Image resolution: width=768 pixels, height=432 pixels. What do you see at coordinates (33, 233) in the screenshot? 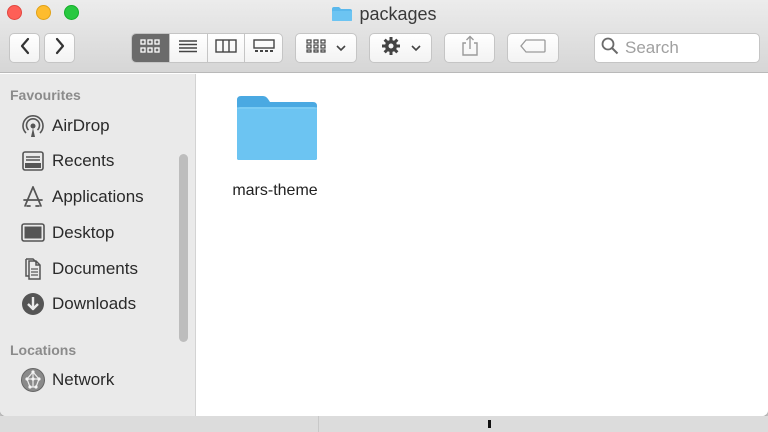
I see `desktop-icon` at bounding box center [33, 233].